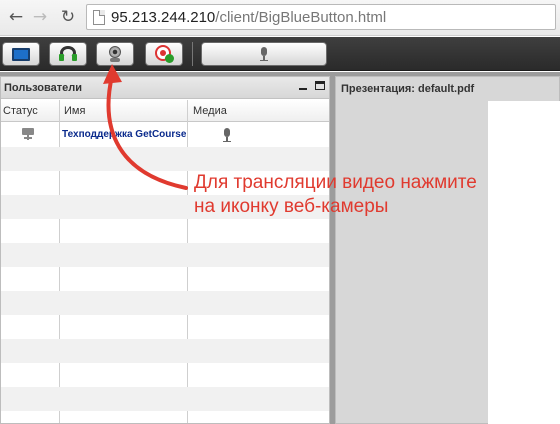 The height and width of the screenshot is (424, 560). I want to click on back-arrow-icon: ←, so click(16, 17).